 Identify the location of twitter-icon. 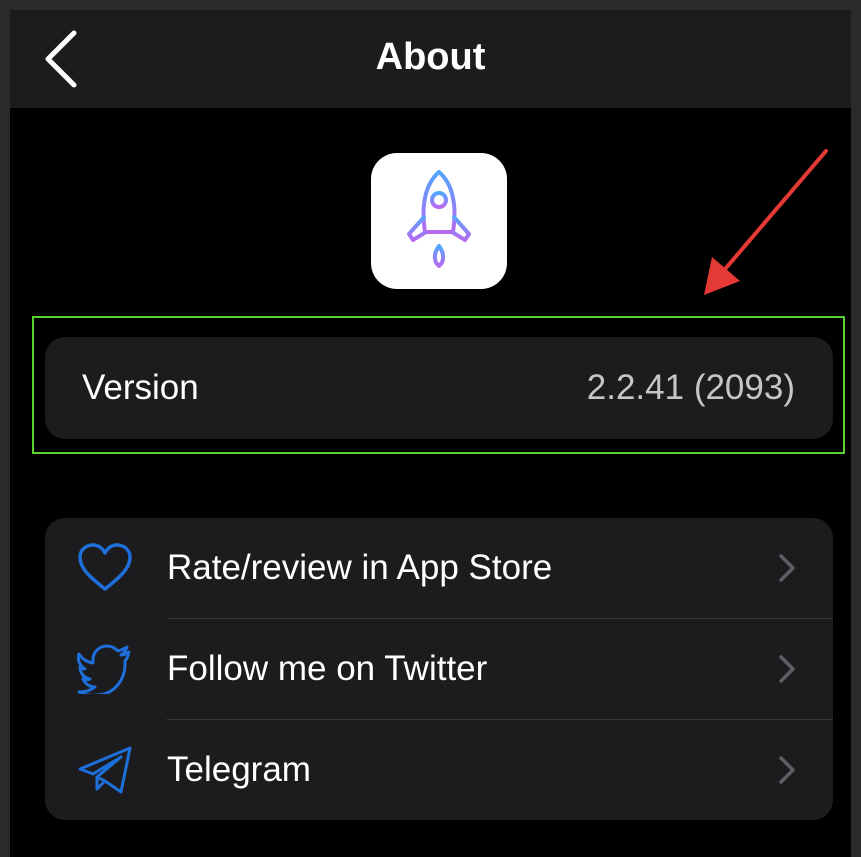
(105, 669).